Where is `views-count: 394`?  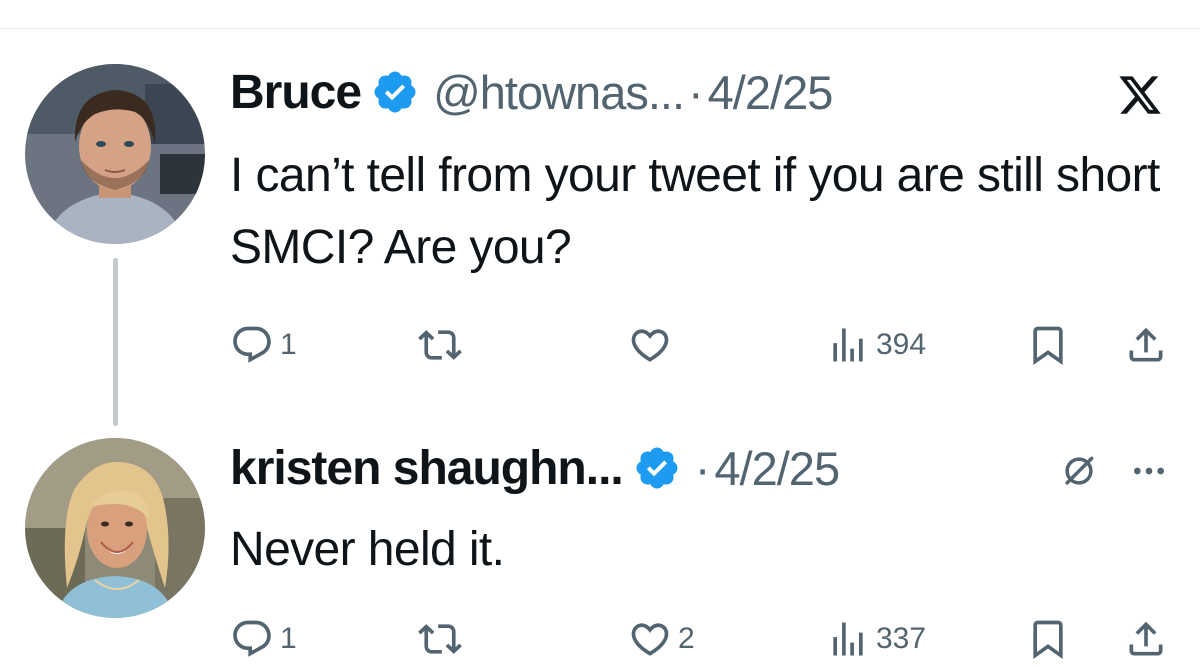
views-count: 394 is located at coordinates (901, 344).